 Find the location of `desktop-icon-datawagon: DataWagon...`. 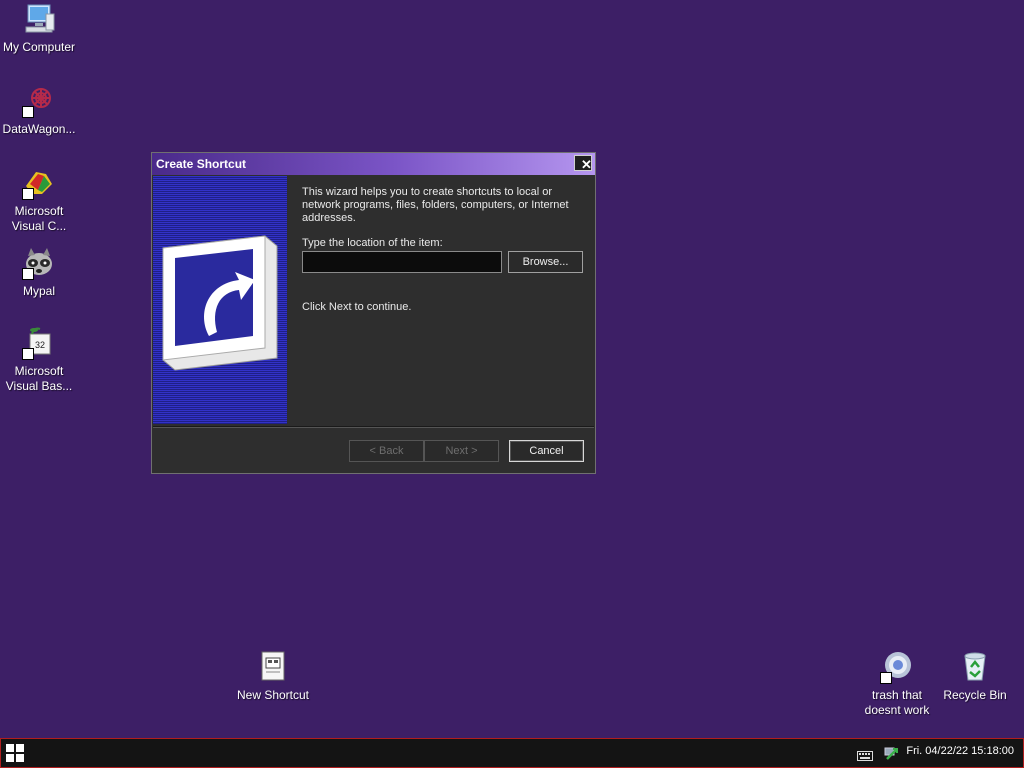

desktop-icon-datawagon: DataWagon... is located at coordinates (40, 110).